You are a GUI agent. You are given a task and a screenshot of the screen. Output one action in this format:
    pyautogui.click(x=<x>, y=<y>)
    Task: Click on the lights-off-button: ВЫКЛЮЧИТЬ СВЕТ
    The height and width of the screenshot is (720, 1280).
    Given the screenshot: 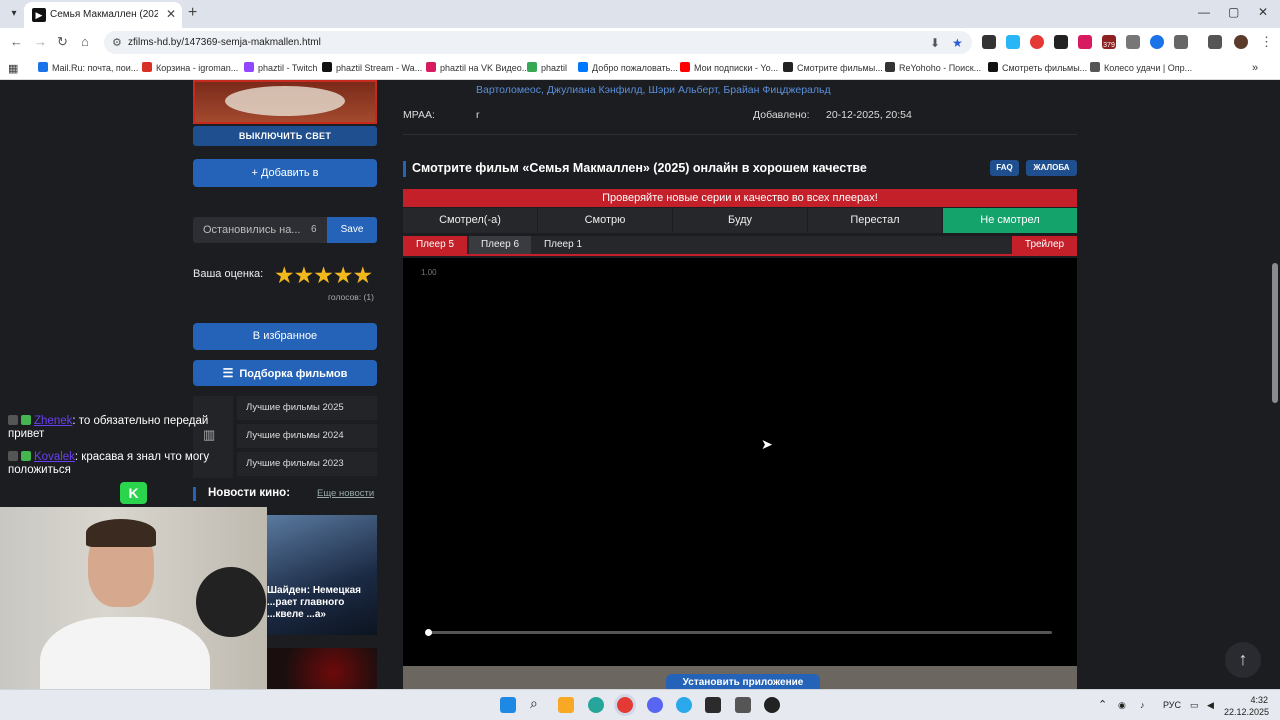 What is the action you would take?
    pyautogui.click(x=285, y=136)
    